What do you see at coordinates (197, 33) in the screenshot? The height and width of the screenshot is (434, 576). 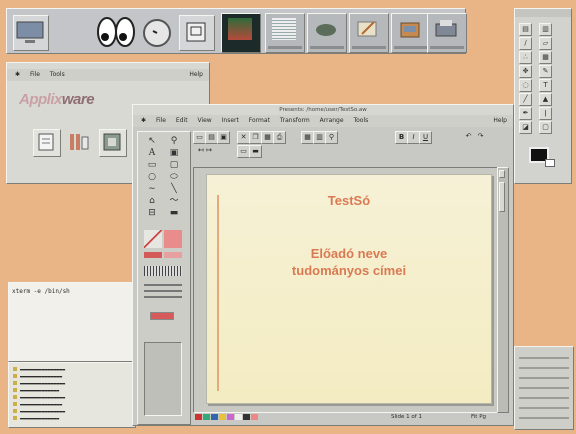 I see `calendar-icon` at bounding box center [197, 33].